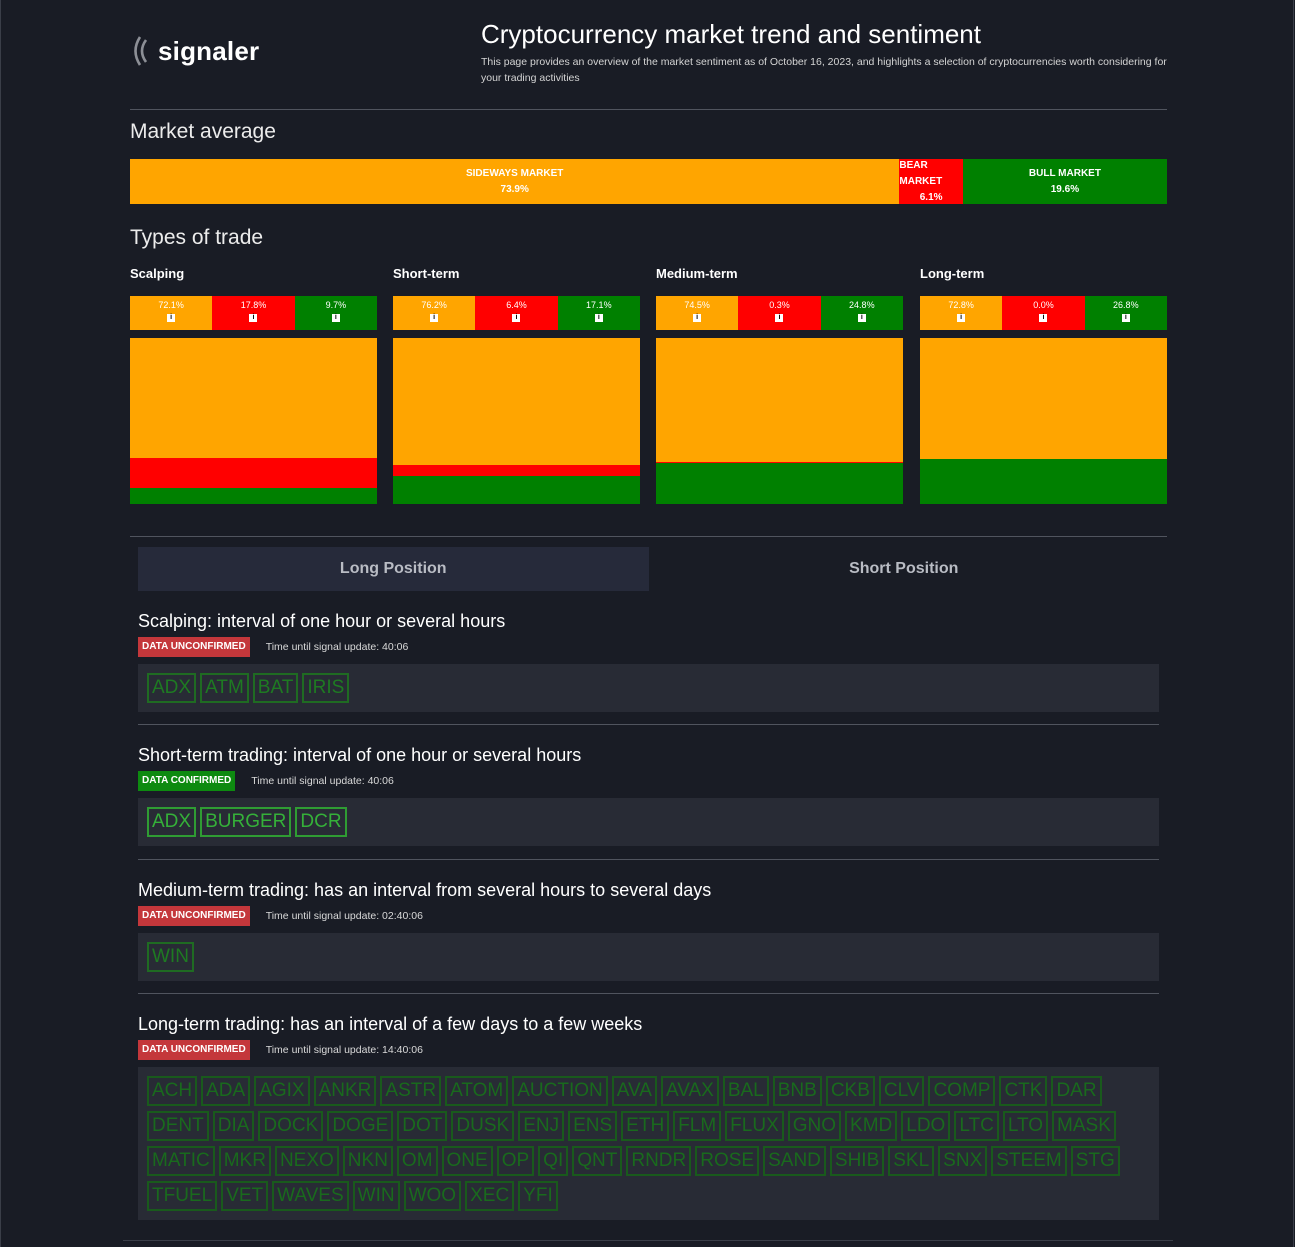 Image resolution: width=1295 pixels, height=1247 pixels. Describe the element at coordinates (745, 1091) in the screenshot. I see `coin-tag: BAL` at that location.